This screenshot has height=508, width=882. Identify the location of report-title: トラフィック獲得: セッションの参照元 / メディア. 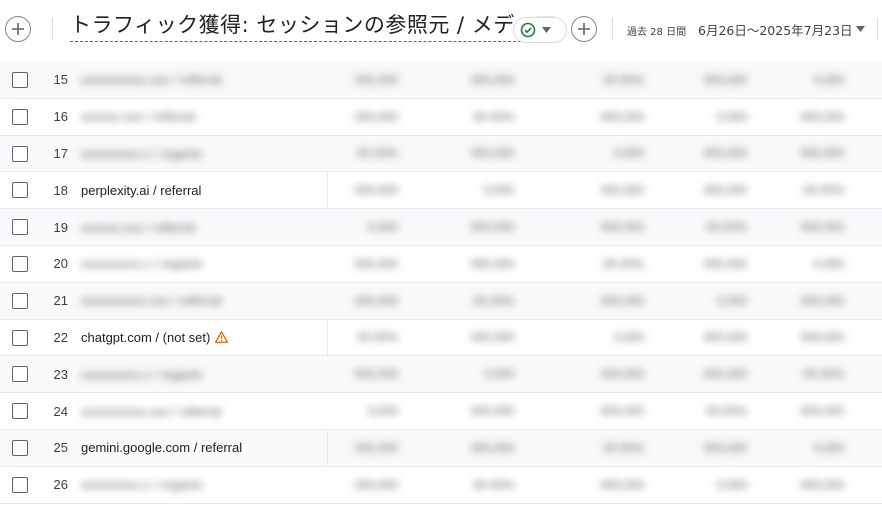
(313, 27).